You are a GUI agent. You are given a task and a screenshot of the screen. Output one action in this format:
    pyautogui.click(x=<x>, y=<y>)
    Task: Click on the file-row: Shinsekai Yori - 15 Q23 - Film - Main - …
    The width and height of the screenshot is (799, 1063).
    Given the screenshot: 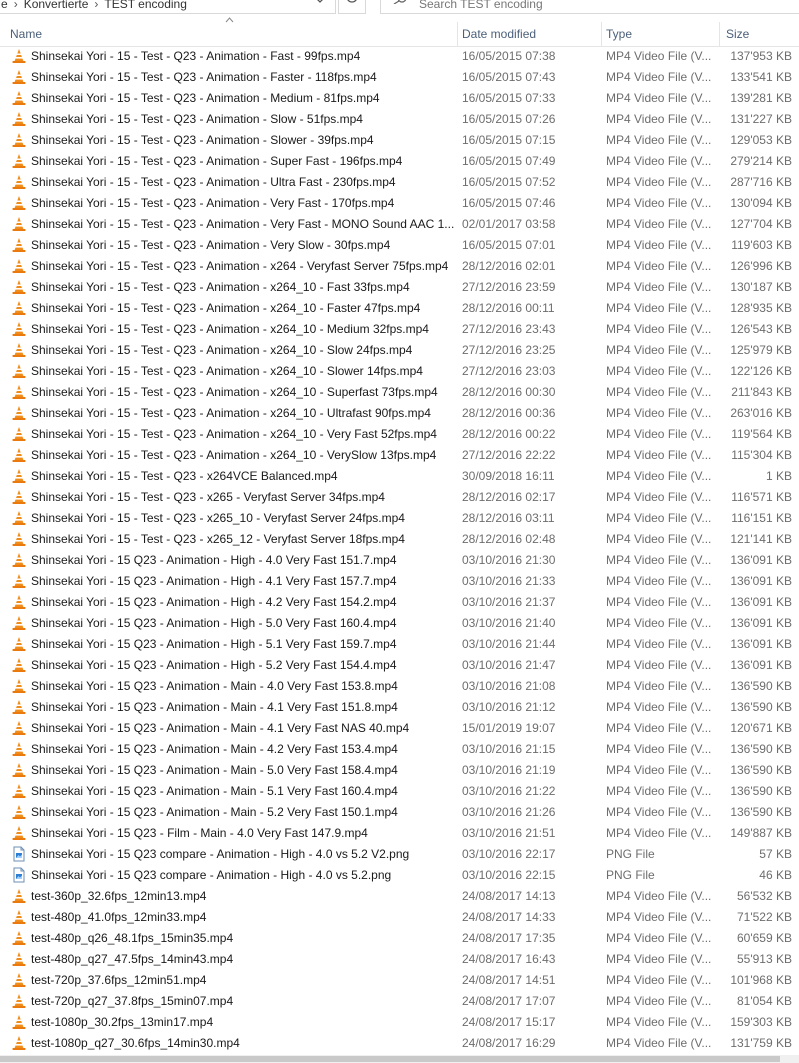 What is the action you would take?
    pyautogui.click(x=399, y=833)
    